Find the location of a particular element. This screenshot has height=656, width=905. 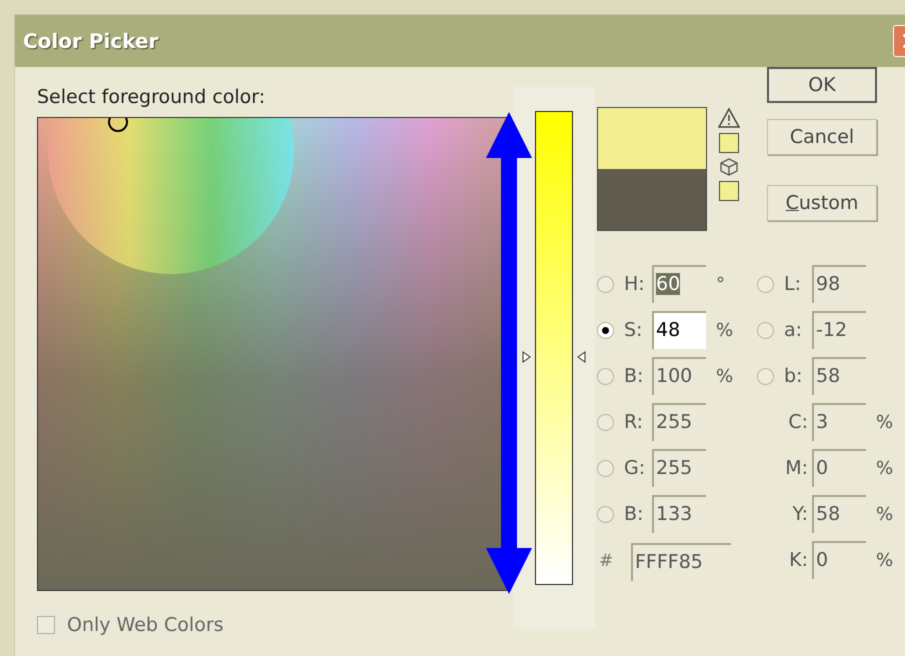

field-label: M: is located at coordinates (796, 468).